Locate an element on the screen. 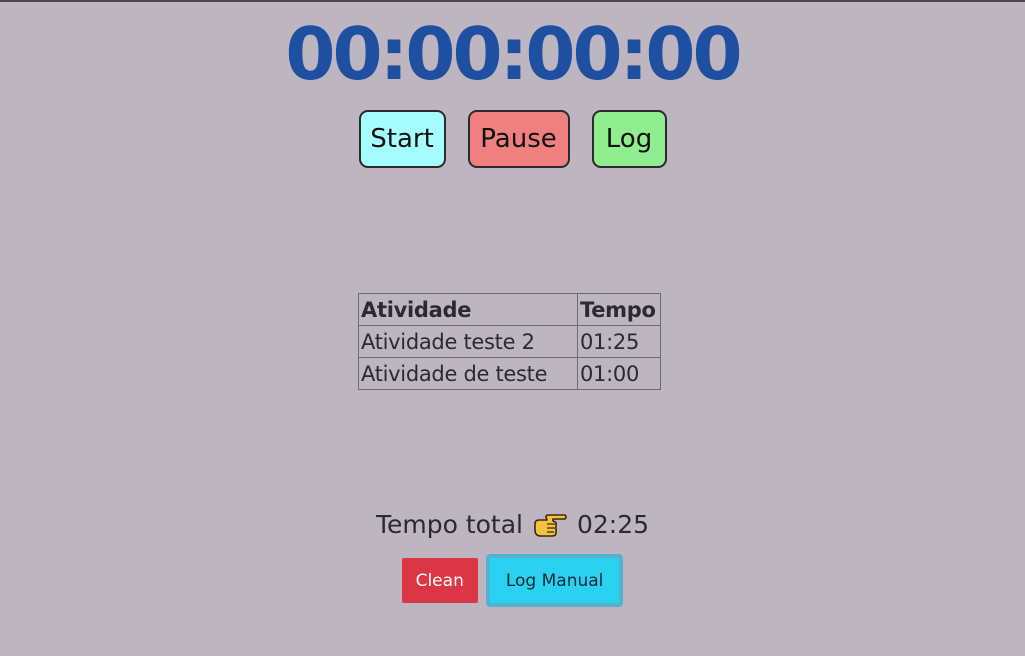 This screenshot has width=1025, height=656. total-time: Tempo total 02:25 is located at coordinates (512, 524).